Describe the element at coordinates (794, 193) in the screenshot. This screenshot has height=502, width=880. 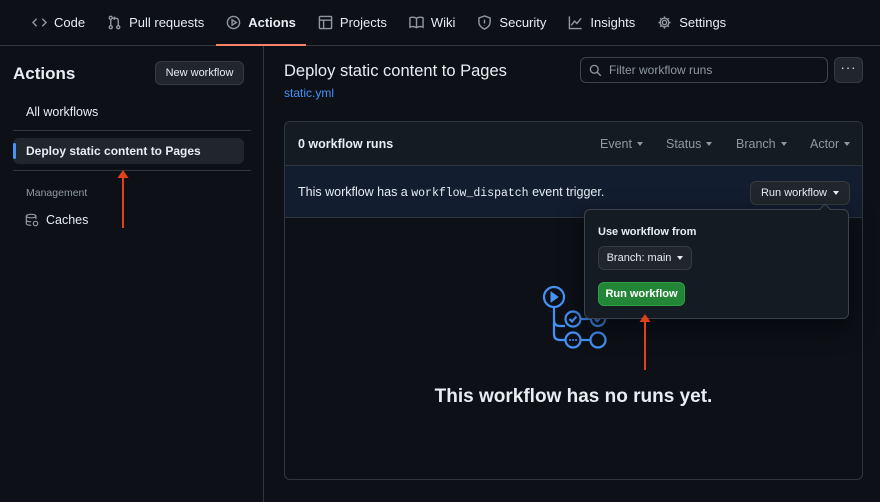
I see `run-workflow-label: Run workflow` at that location.